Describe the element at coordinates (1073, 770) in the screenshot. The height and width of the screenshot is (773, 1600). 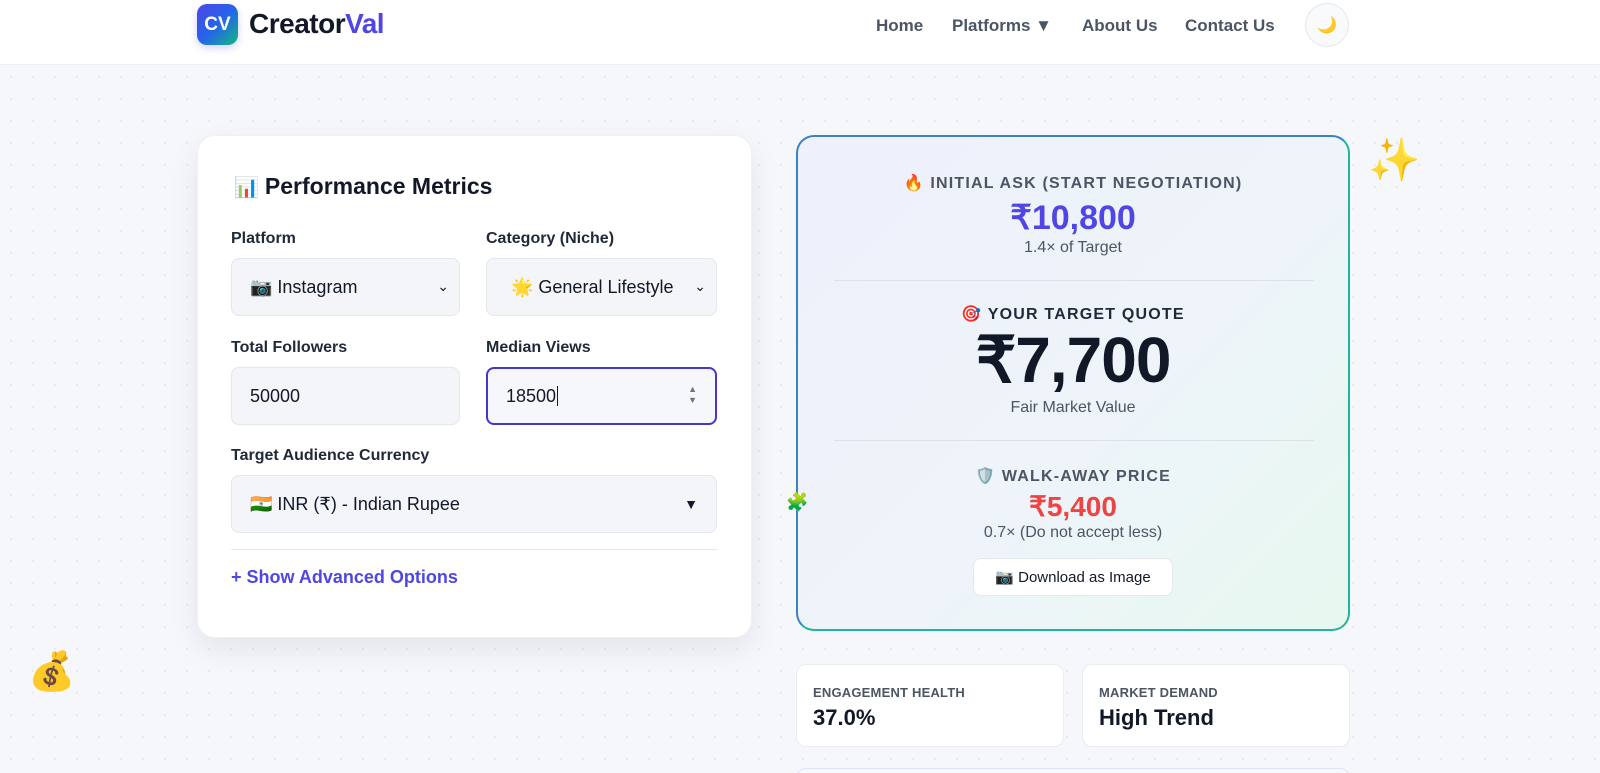
I see `next-card-edge` at that location.